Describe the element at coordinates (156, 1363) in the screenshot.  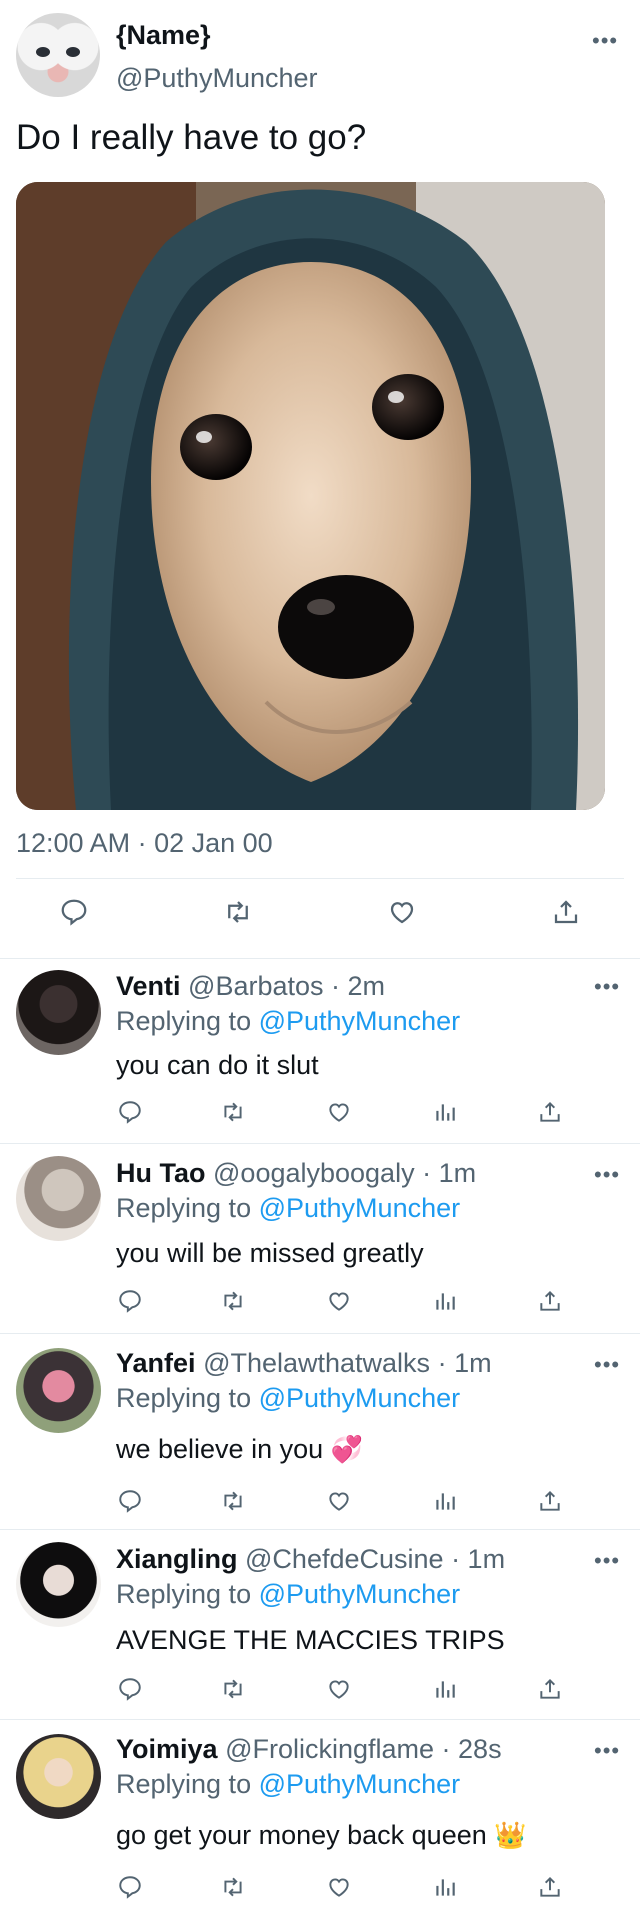
I see `reply-author-name: Yanfei` at that location.